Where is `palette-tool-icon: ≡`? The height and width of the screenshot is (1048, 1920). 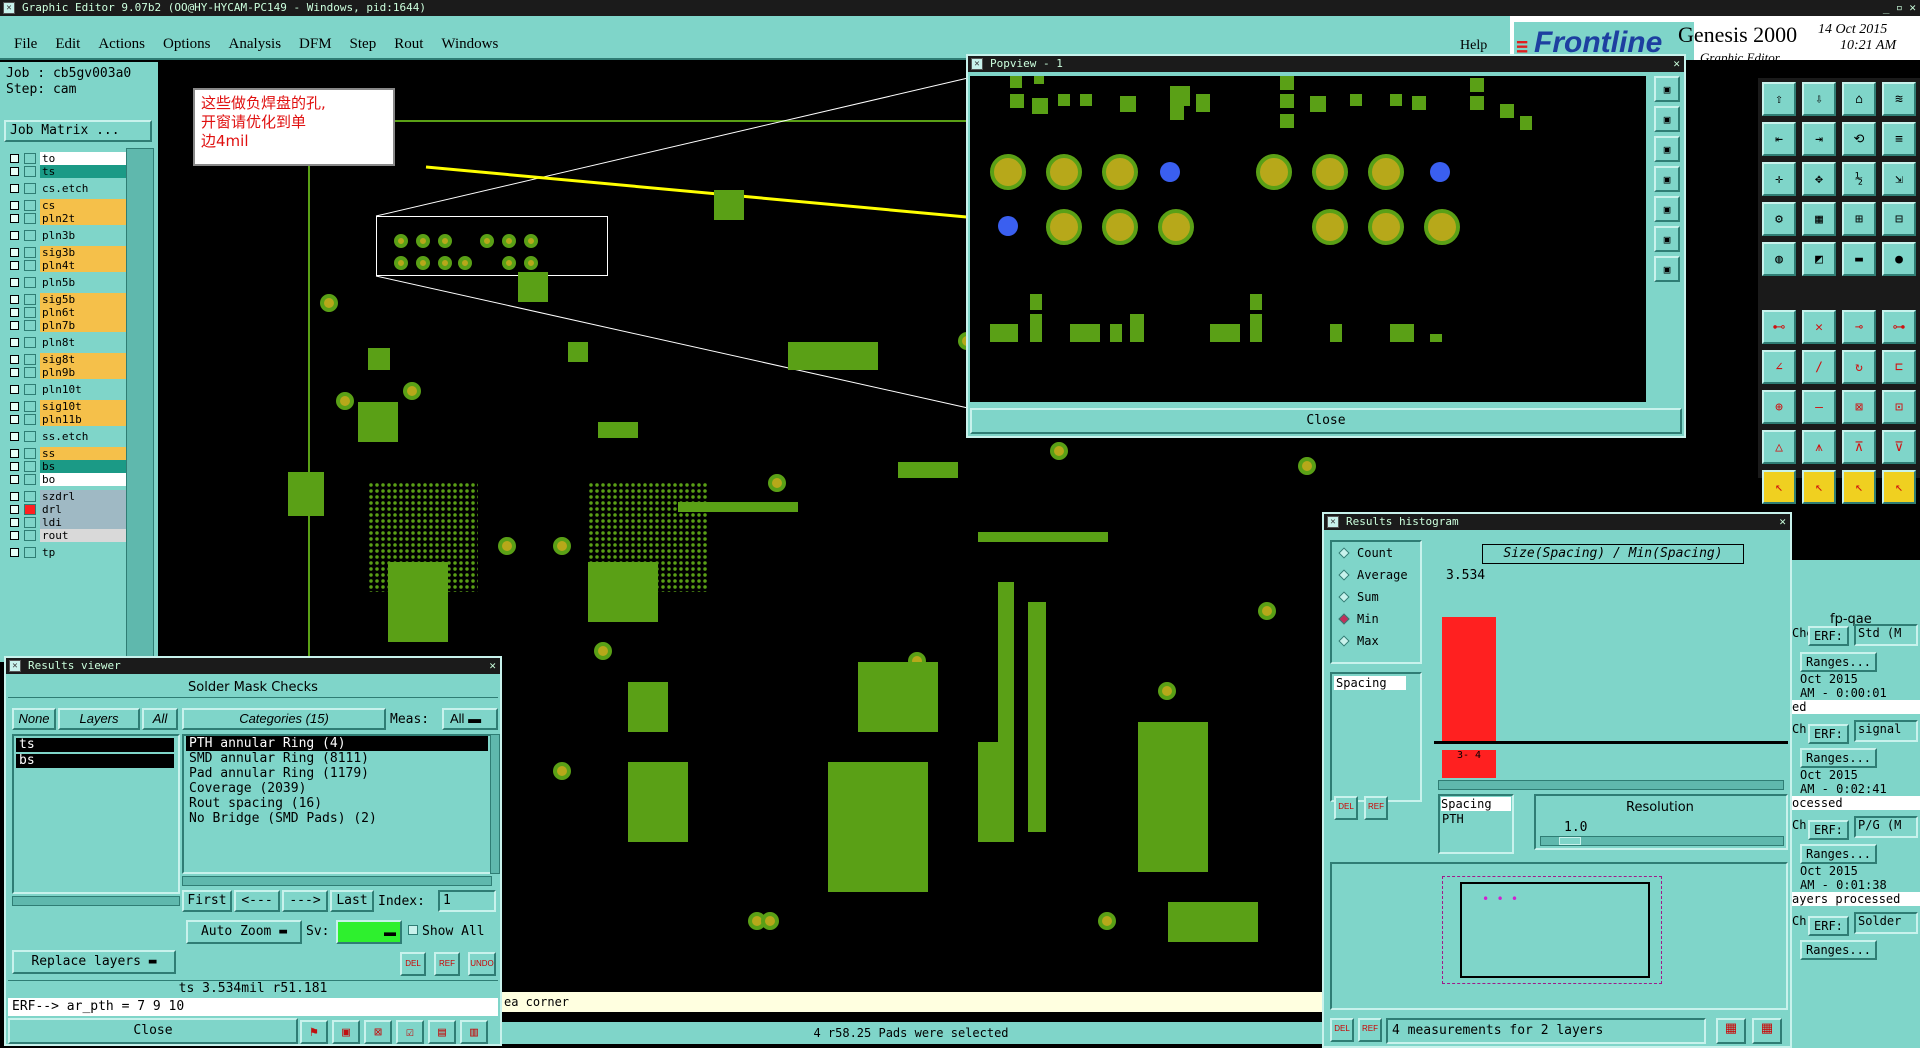
palette-tool-icon: ≡ is located at coordinates (1899, 139).